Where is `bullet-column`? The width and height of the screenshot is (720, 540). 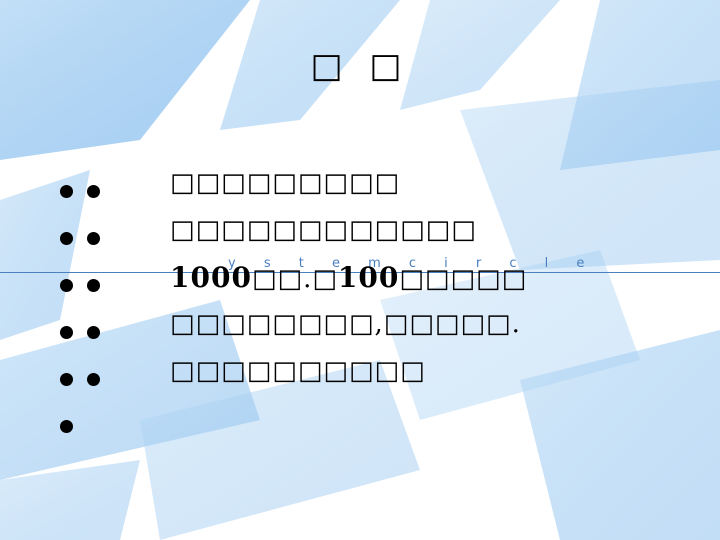 bullet-column is located at coordinates (87, 309).